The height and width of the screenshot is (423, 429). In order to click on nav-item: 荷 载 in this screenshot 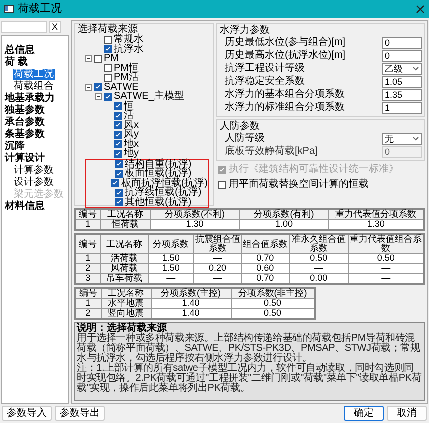, I will do `click(16, 62)`.